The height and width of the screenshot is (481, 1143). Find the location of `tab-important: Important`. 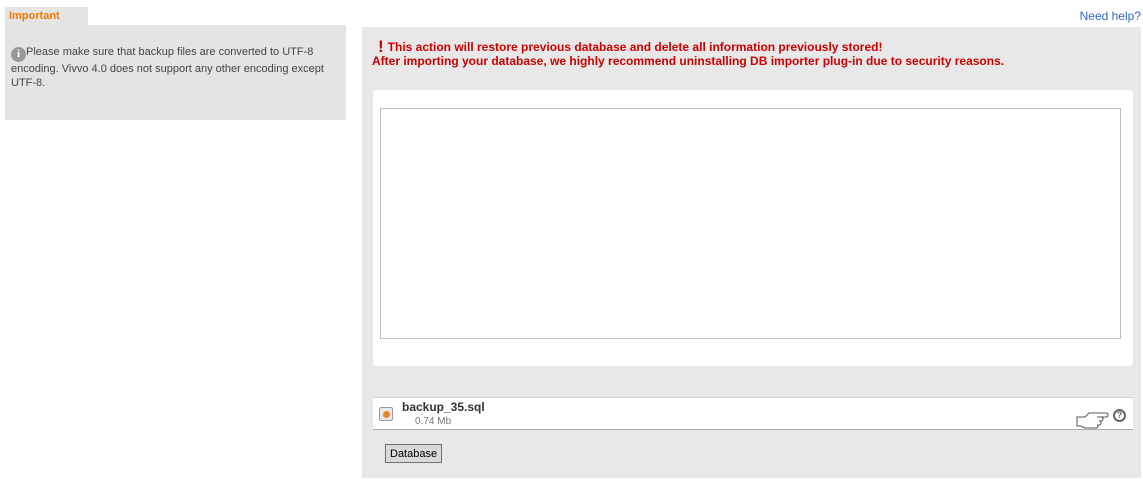

tab-important: Important is located at coordinates (46, 16).